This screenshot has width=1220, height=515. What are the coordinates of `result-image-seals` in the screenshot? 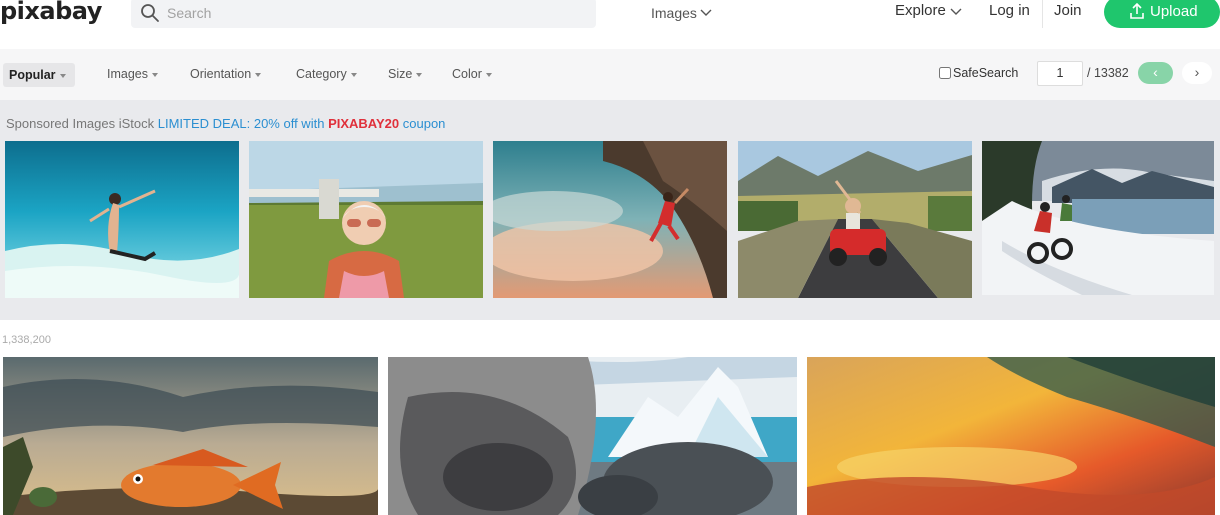 It's located at (592, 436).